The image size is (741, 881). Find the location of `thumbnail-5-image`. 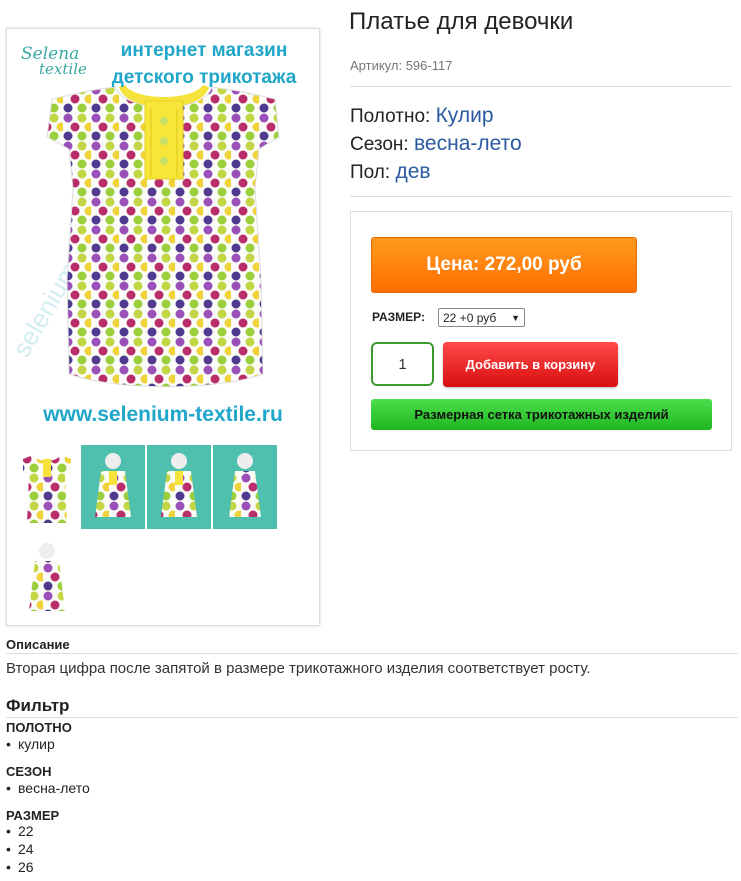

thumbnail-5-image is located at coordinates (47, 577).